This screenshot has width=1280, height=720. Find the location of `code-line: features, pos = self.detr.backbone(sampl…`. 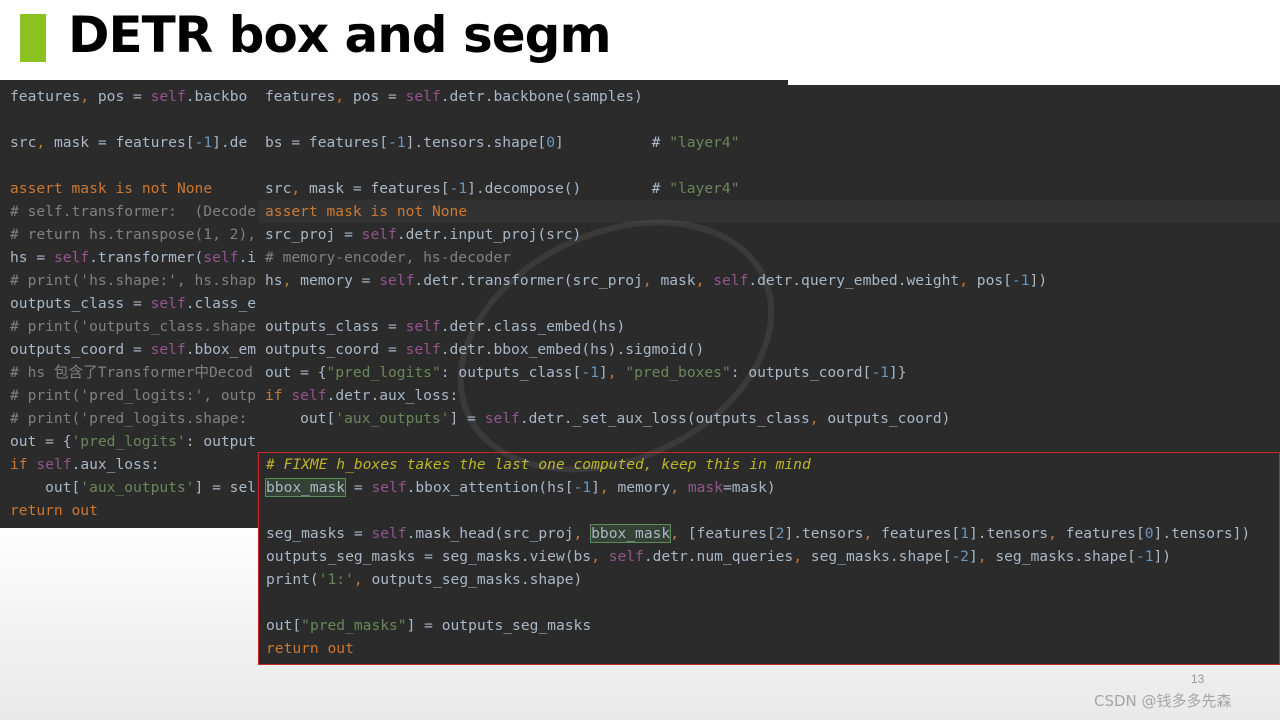

code-line: features, pos = self.detr.backbone(sampl… is located at coordinates (454, 96).